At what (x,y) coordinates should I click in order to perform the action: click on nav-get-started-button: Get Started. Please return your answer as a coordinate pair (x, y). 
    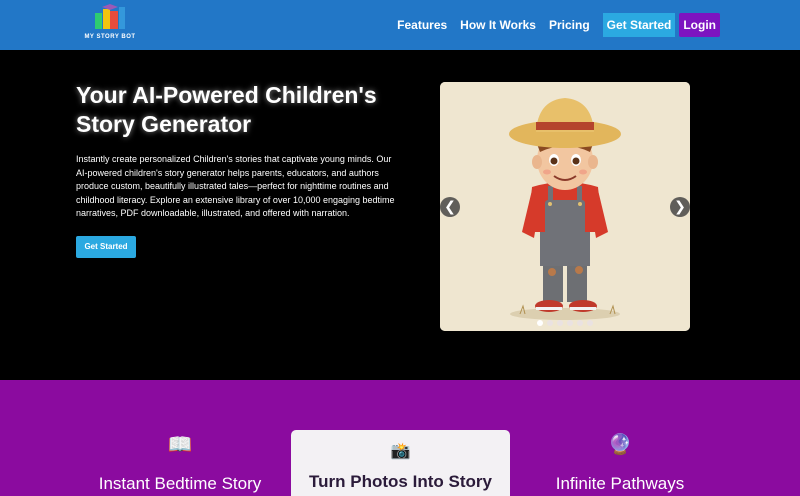
    Looking at the image, I should click on (639, 25).